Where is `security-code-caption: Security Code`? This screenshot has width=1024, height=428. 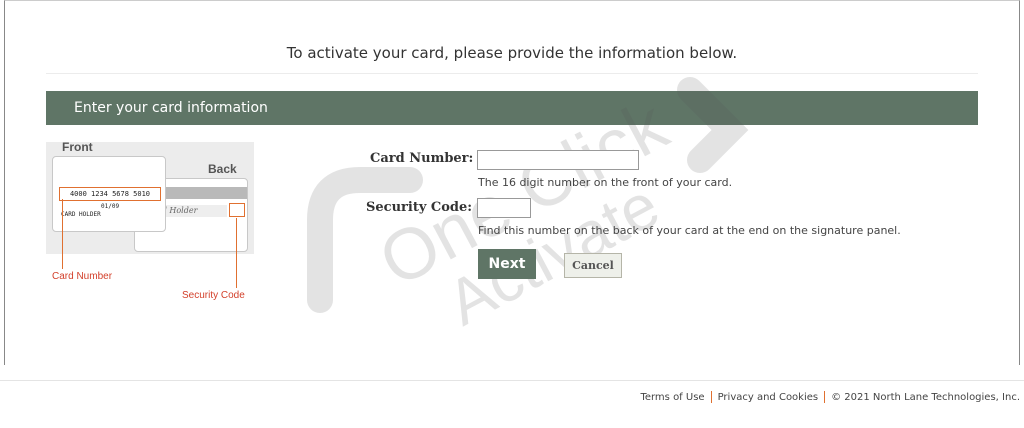
security-code-caption: Security Code is located at coordinates (213, 295).